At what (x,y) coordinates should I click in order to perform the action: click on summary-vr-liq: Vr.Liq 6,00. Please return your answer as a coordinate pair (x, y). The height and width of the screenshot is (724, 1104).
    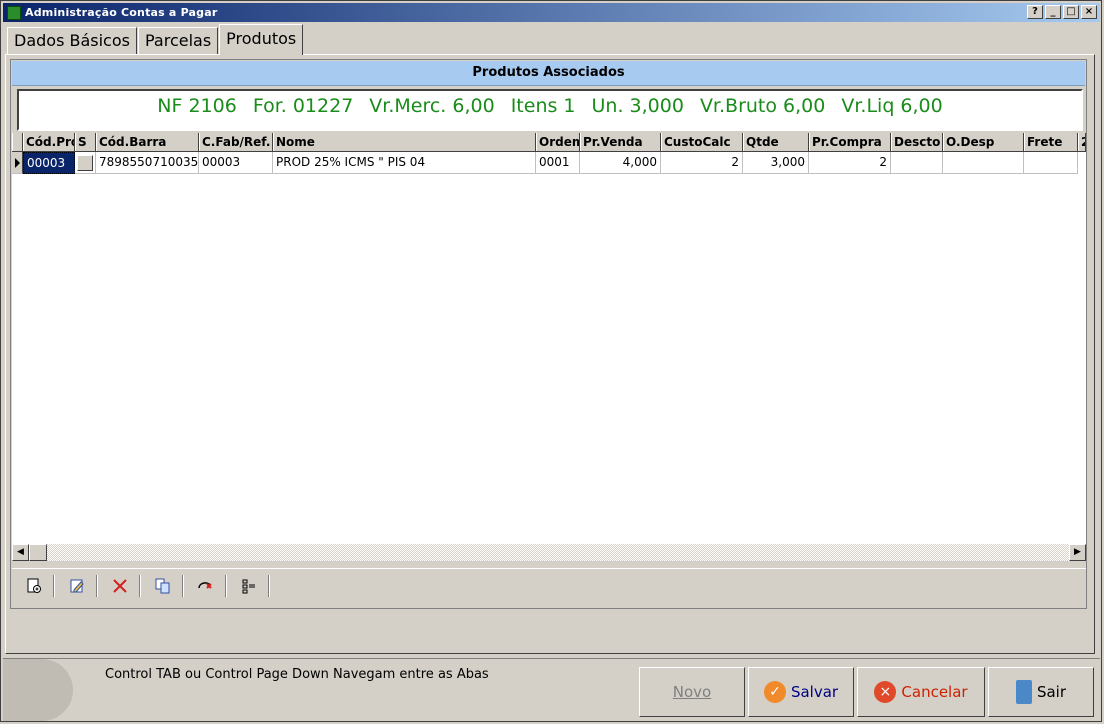
    Looking at the image, I should click on (892, 106).